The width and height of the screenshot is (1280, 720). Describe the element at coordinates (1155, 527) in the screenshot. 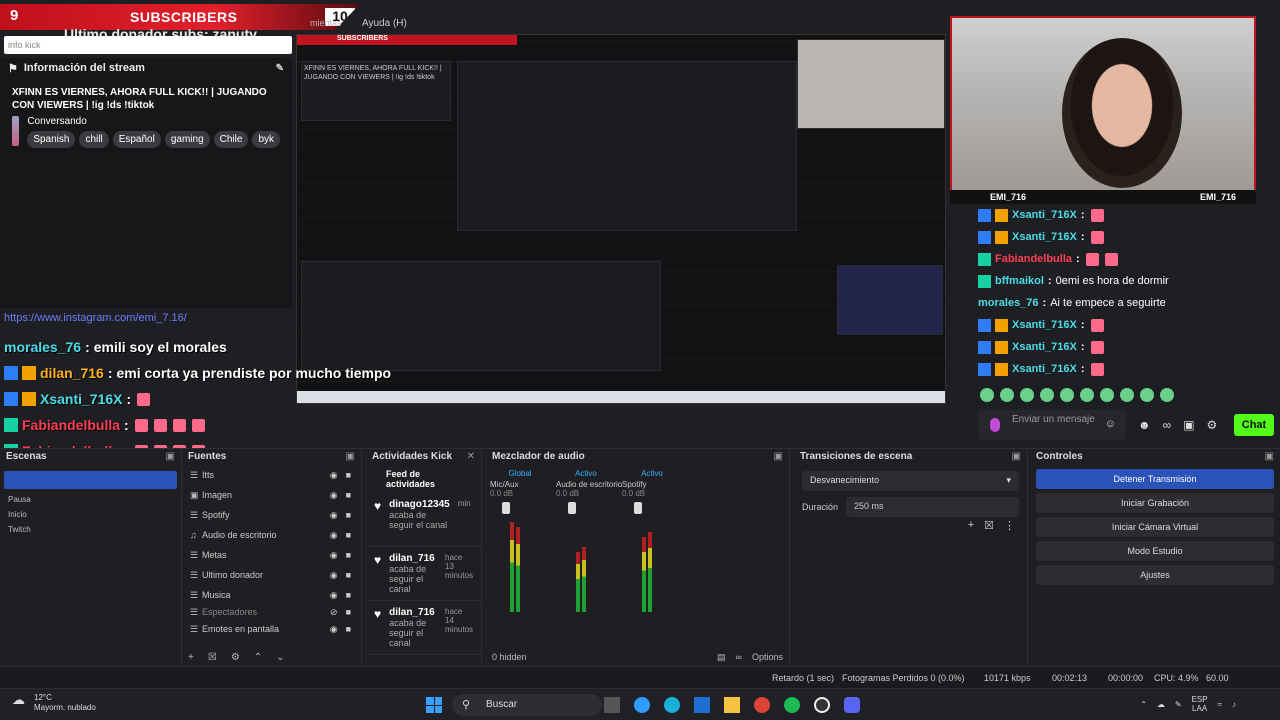

I see `start-virtual-camera-button: Iniciar Cámara Virtual` at that location.